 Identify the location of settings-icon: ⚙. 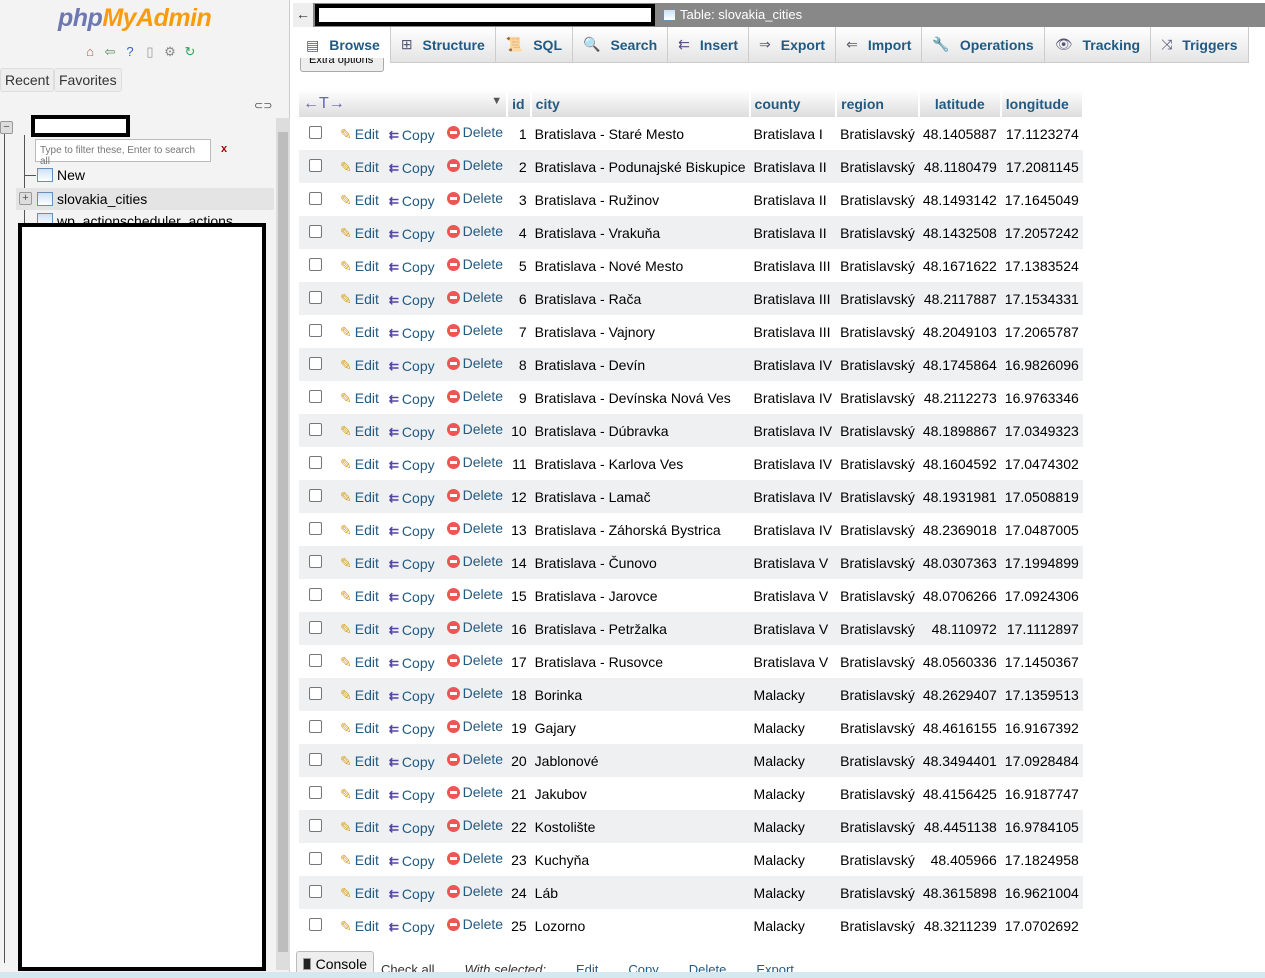
(170, 52).